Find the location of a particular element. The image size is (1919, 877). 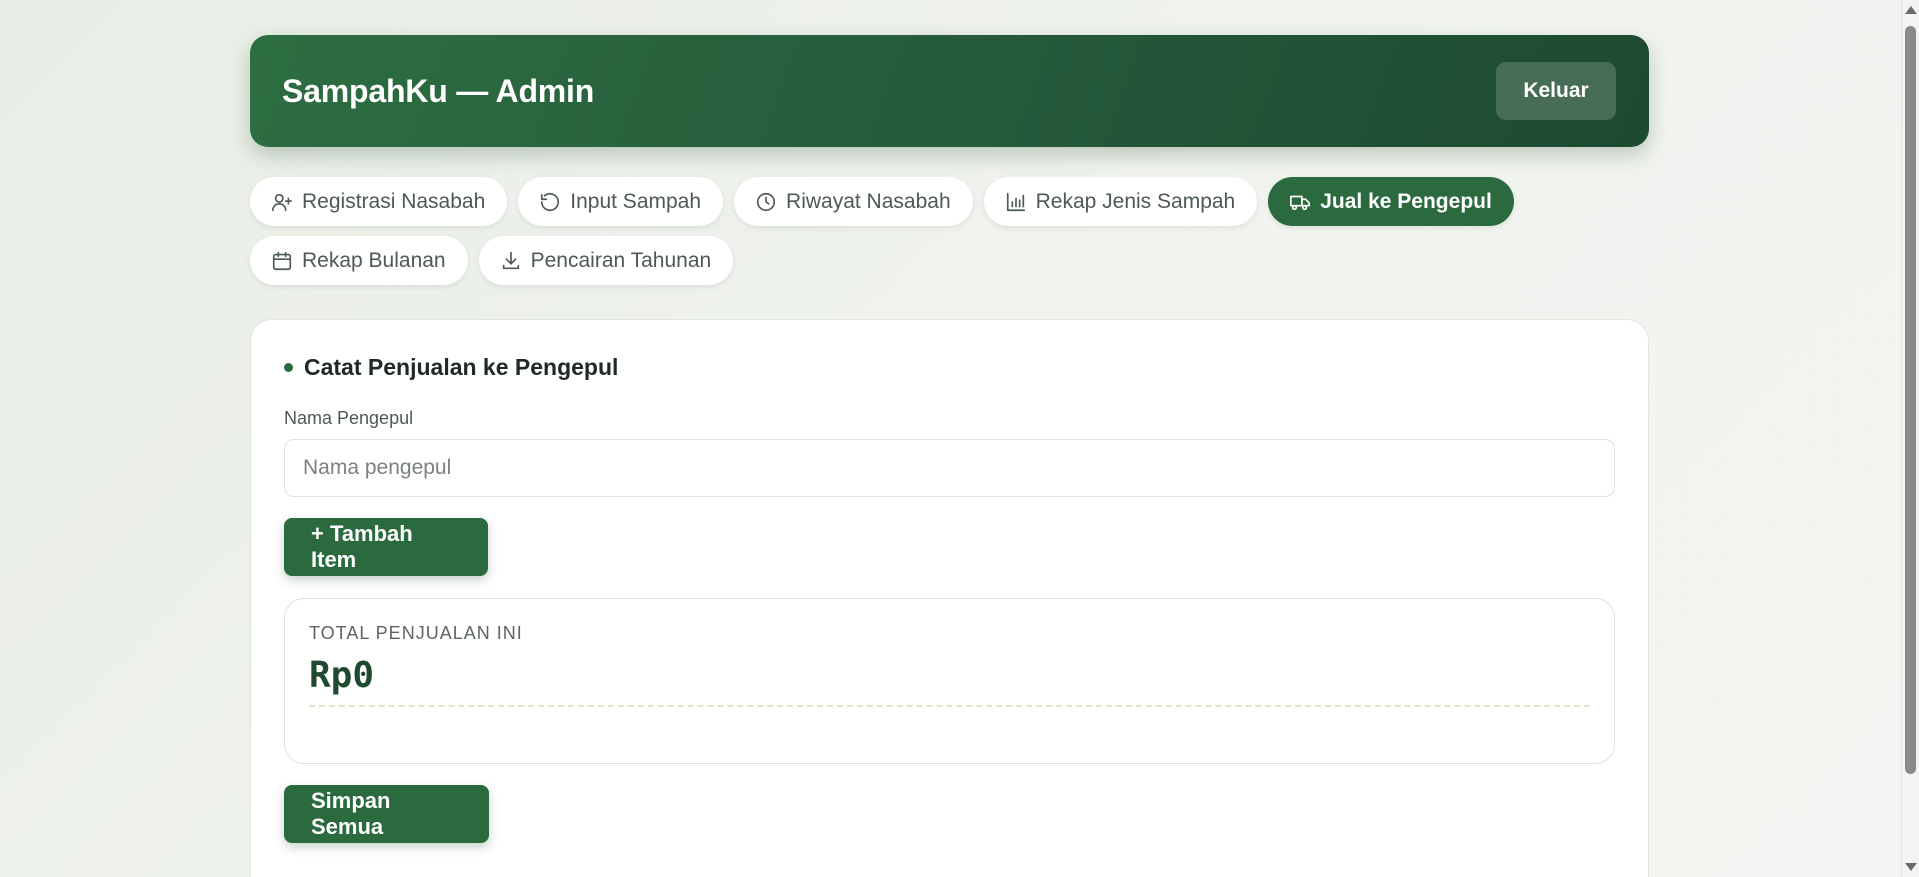

bar-chart-icon is located at coordinates (1015, 201).